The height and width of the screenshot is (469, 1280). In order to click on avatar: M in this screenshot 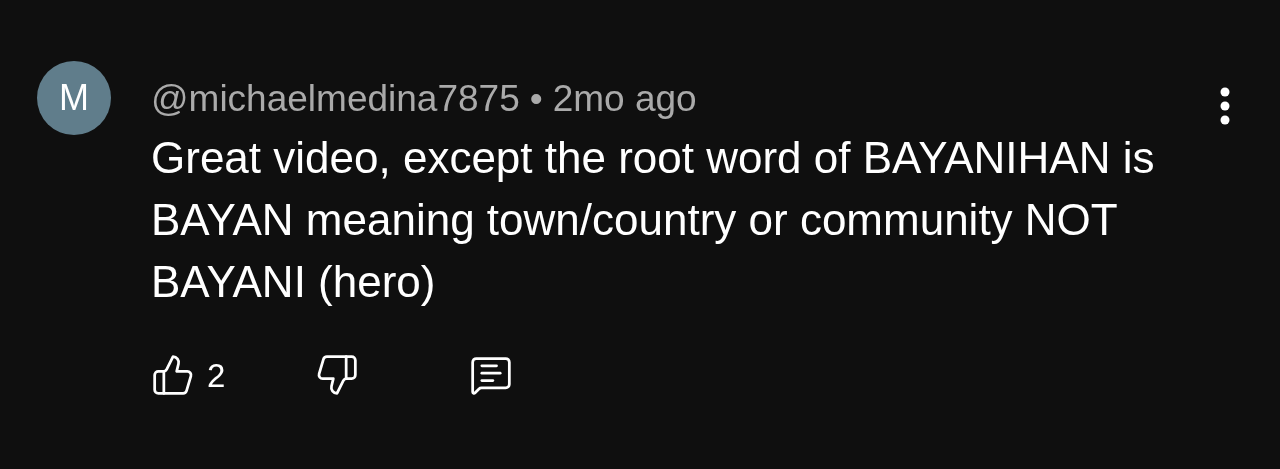, I will do `click(74, 98)`.